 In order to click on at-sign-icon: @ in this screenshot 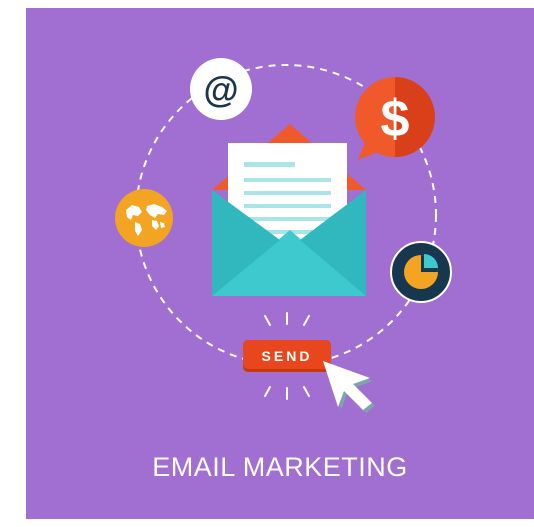, I will do `click(221, 89)`.